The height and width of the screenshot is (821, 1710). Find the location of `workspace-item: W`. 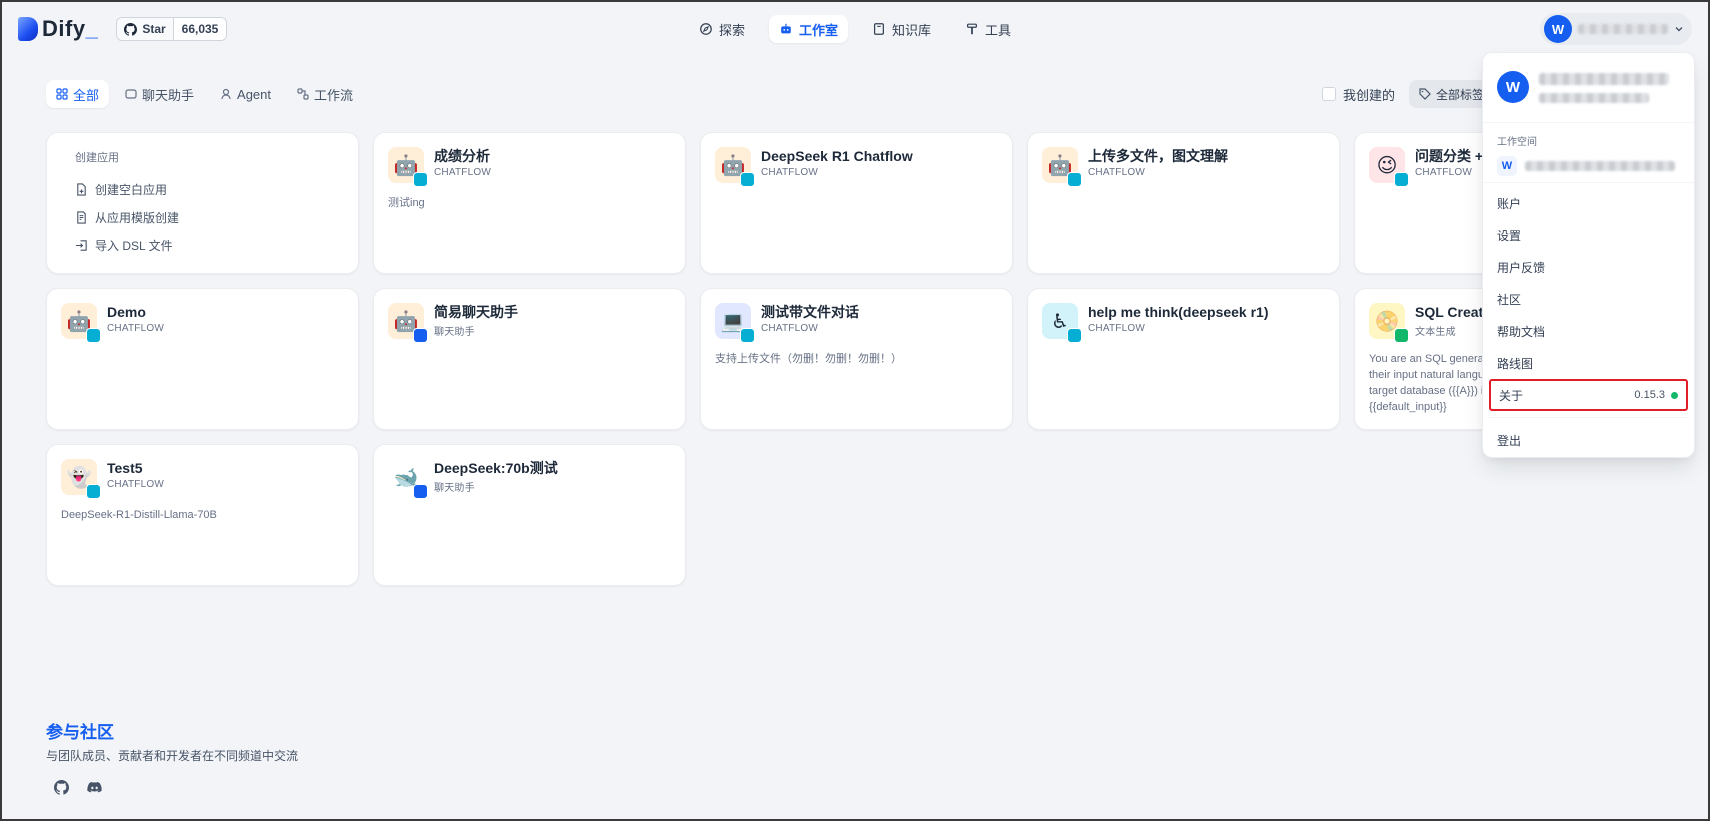

workspace-item: W is located at coordinates (1588, 166).